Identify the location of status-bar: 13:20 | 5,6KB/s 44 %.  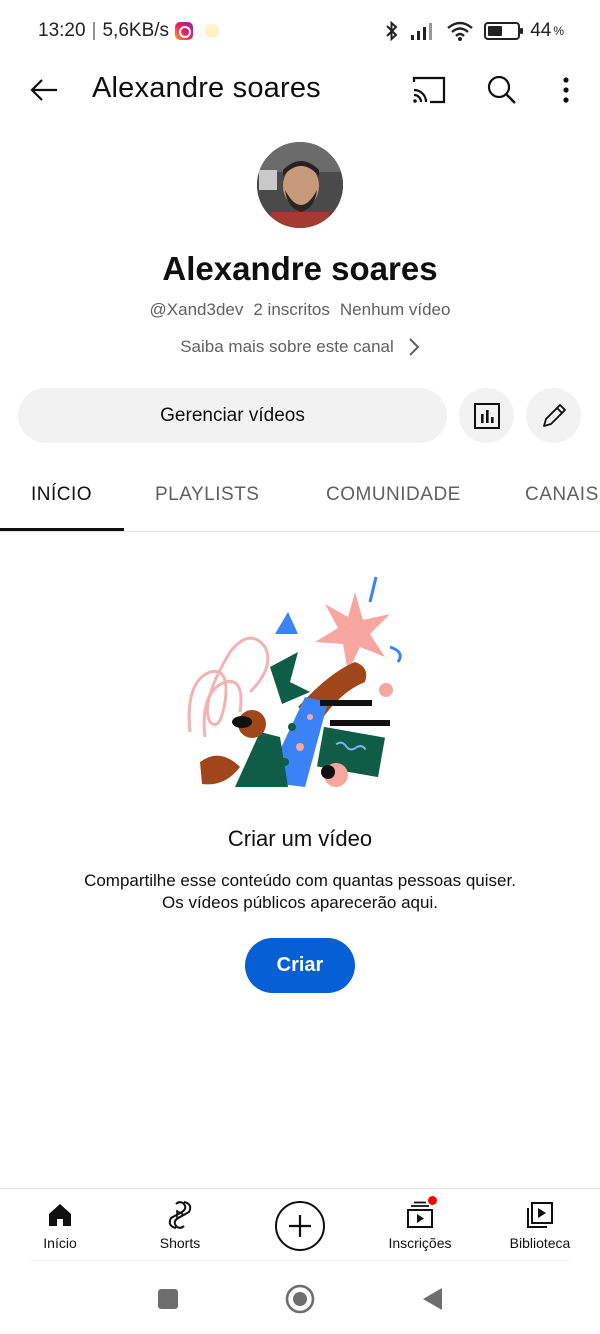
(300, 33).